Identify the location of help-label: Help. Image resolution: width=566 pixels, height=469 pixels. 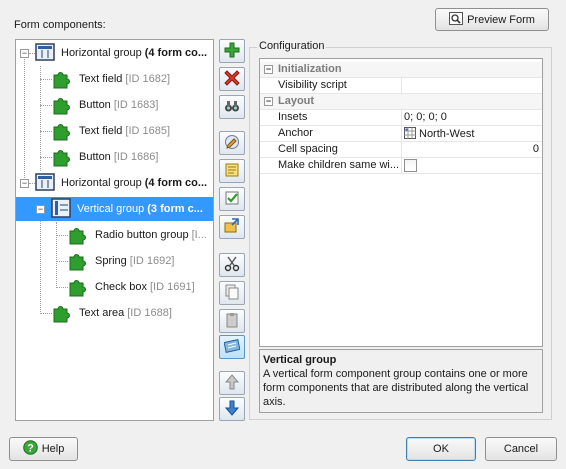
(53, 449).